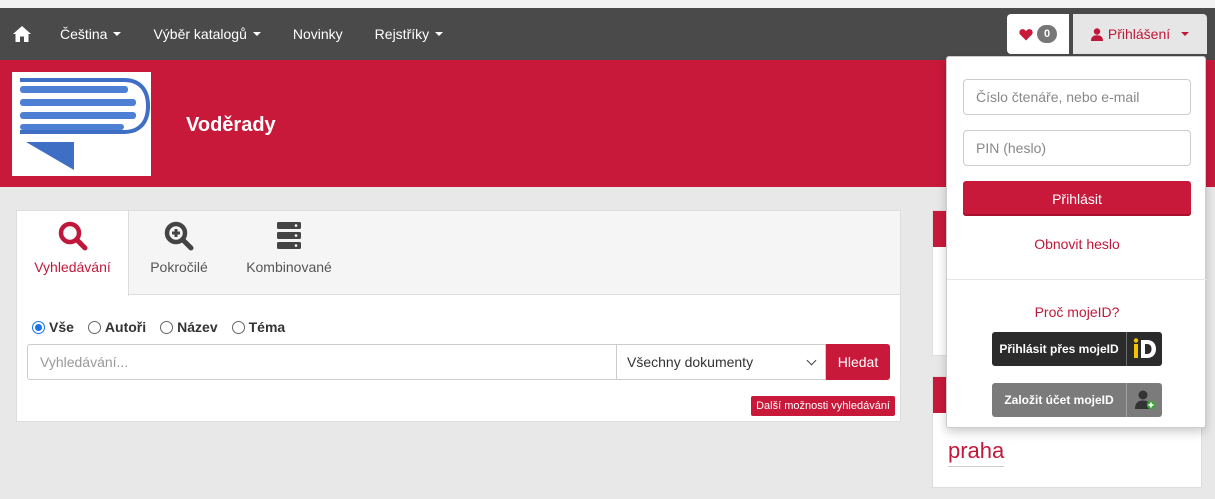 This screenshot has width=1215, height=499. I want to click on tab-combined-search: Kombinované, so click(289, 253).